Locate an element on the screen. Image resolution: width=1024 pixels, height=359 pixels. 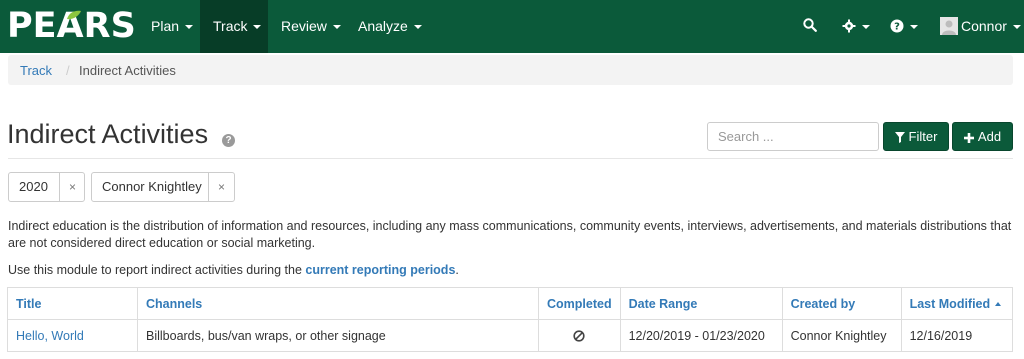
filter-button: Filter is located at coordinates (916, 136).